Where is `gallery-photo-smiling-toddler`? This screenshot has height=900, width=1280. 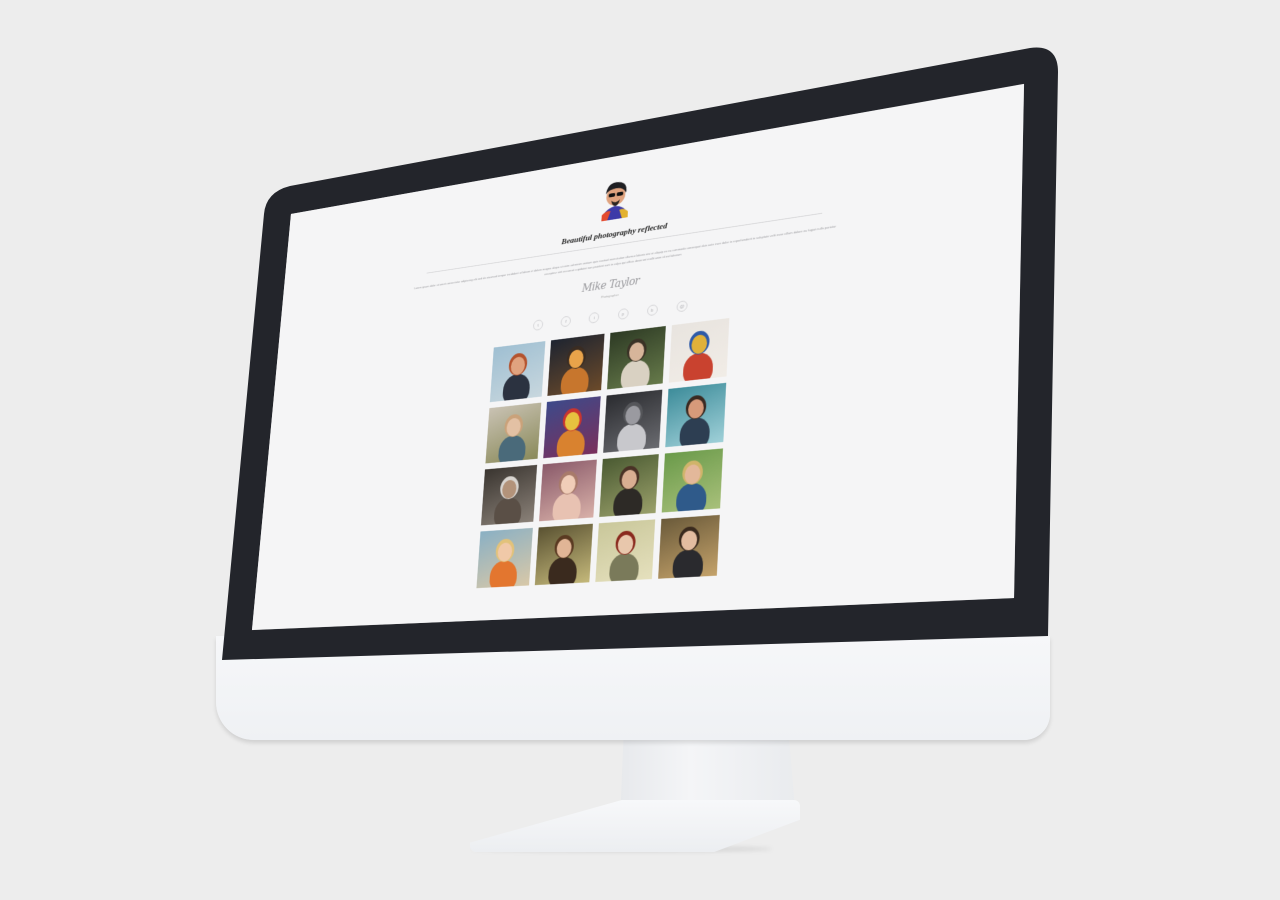 gallery-photo-smiling-toddler is located at coordinates (504, 558).